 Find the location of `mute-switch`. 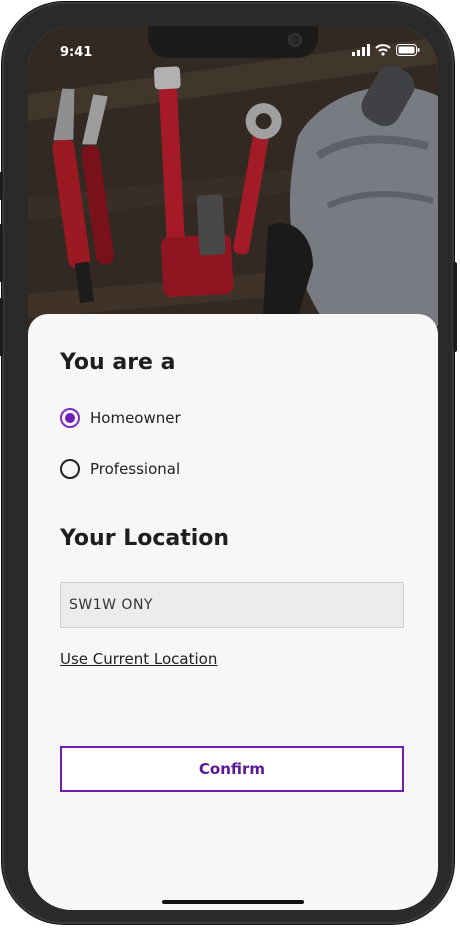

mute-switch is located at coordinates (1, 186).